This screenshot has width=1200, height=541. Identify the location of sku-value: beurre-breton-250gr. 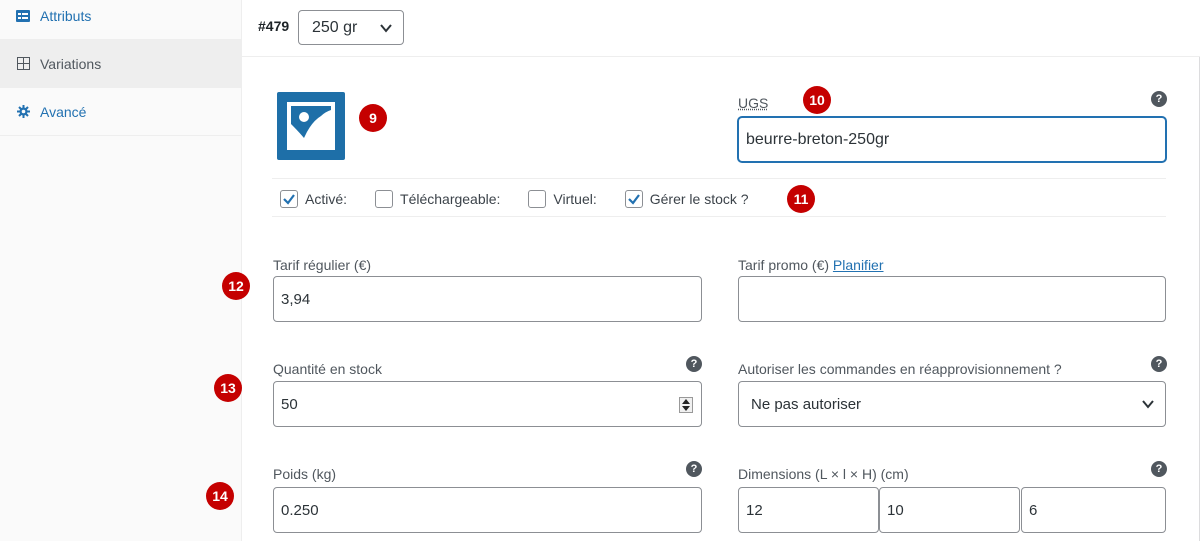
(818, 139).